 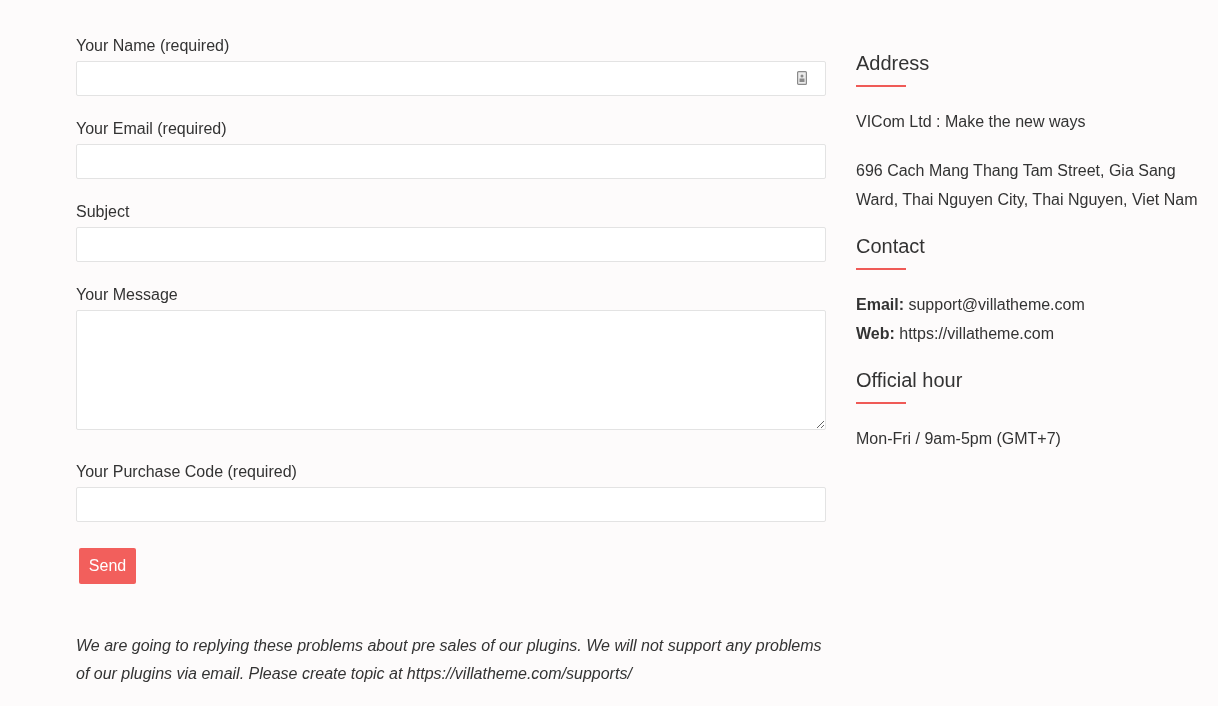 I want to click on support-note: We are going to replying these problems about pre sales of our plugins. We will not support any problems of our plugins via email. Please create topic at https://villatheme.com/supports/, so click(x=449, y=660).